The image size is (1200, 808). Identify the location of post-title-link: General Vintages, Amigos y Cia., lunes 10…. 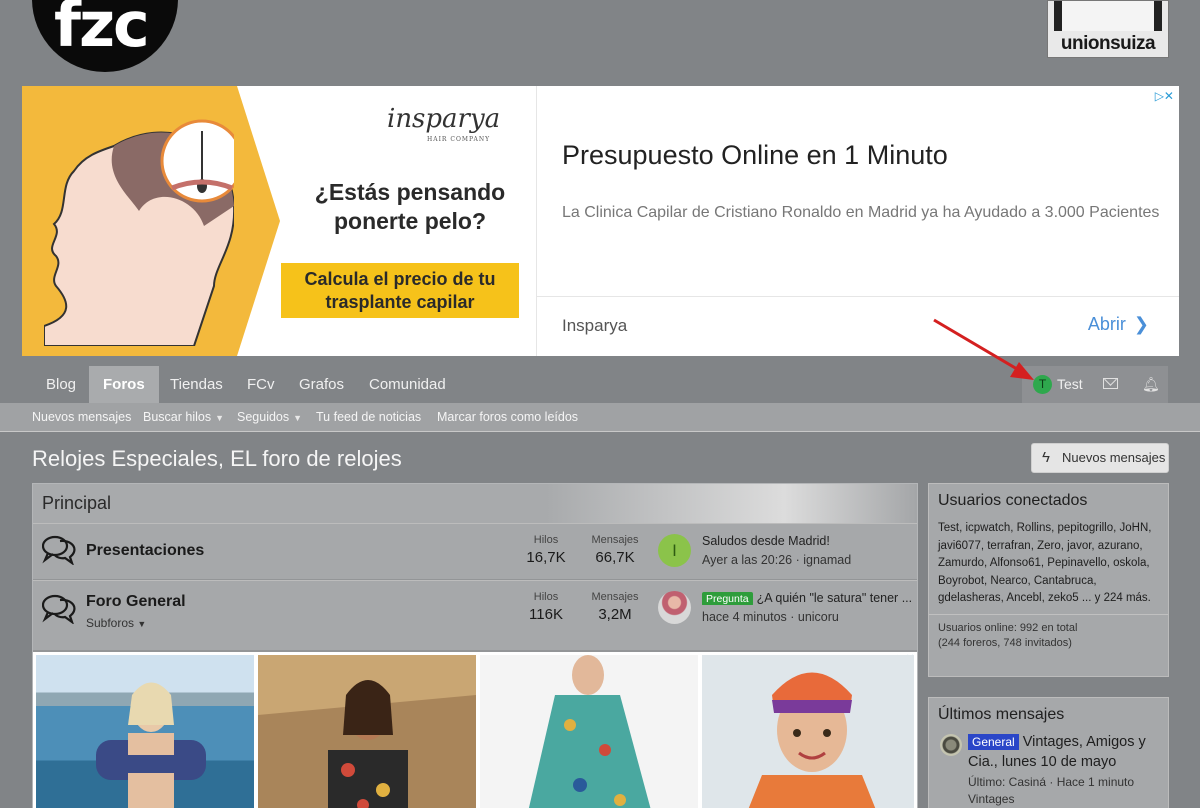
(1066, 752).